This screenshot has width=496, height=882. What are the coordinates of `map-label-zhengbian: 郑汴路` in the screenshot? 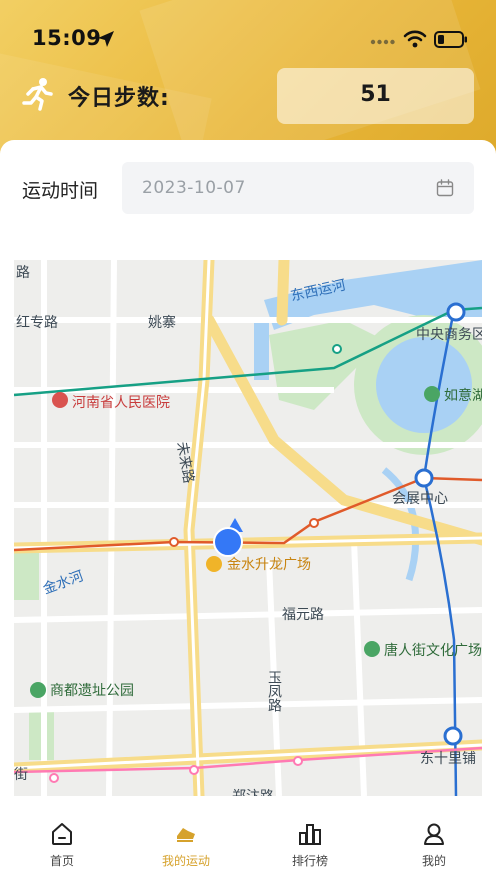 It's located at (253, 791).